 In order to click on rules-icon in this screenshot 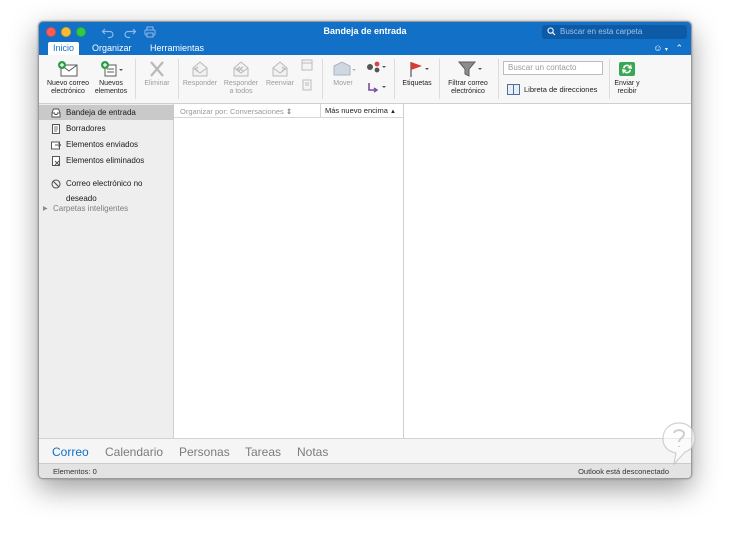, I will do `click(376, 67)`.